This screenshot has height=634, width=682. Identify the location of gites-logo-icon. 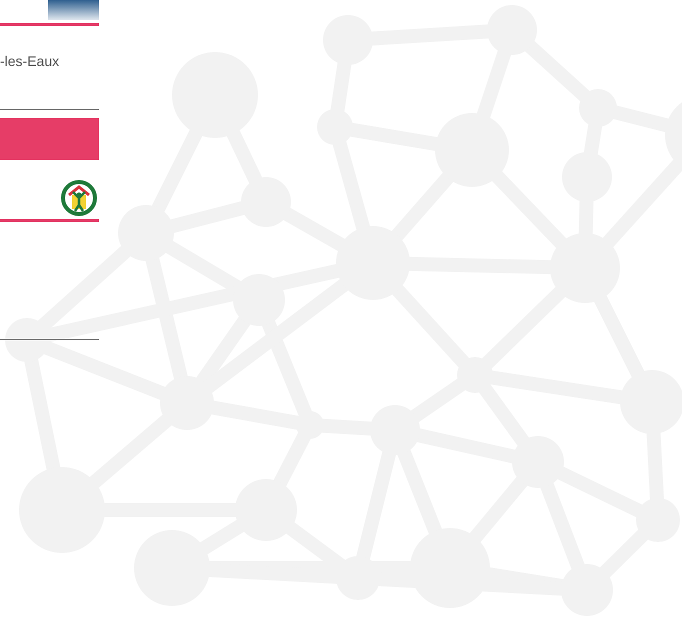
(79, 198).